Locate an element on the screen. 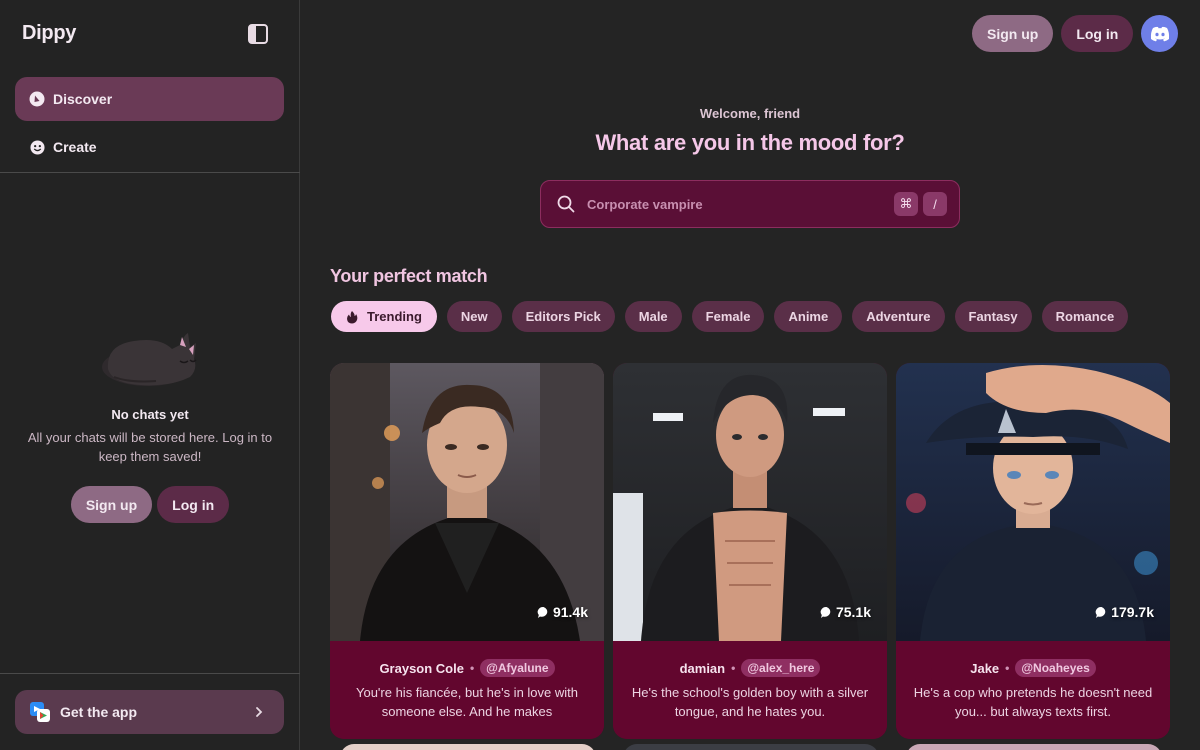  flame-icon is located at coordinates (352, 317).